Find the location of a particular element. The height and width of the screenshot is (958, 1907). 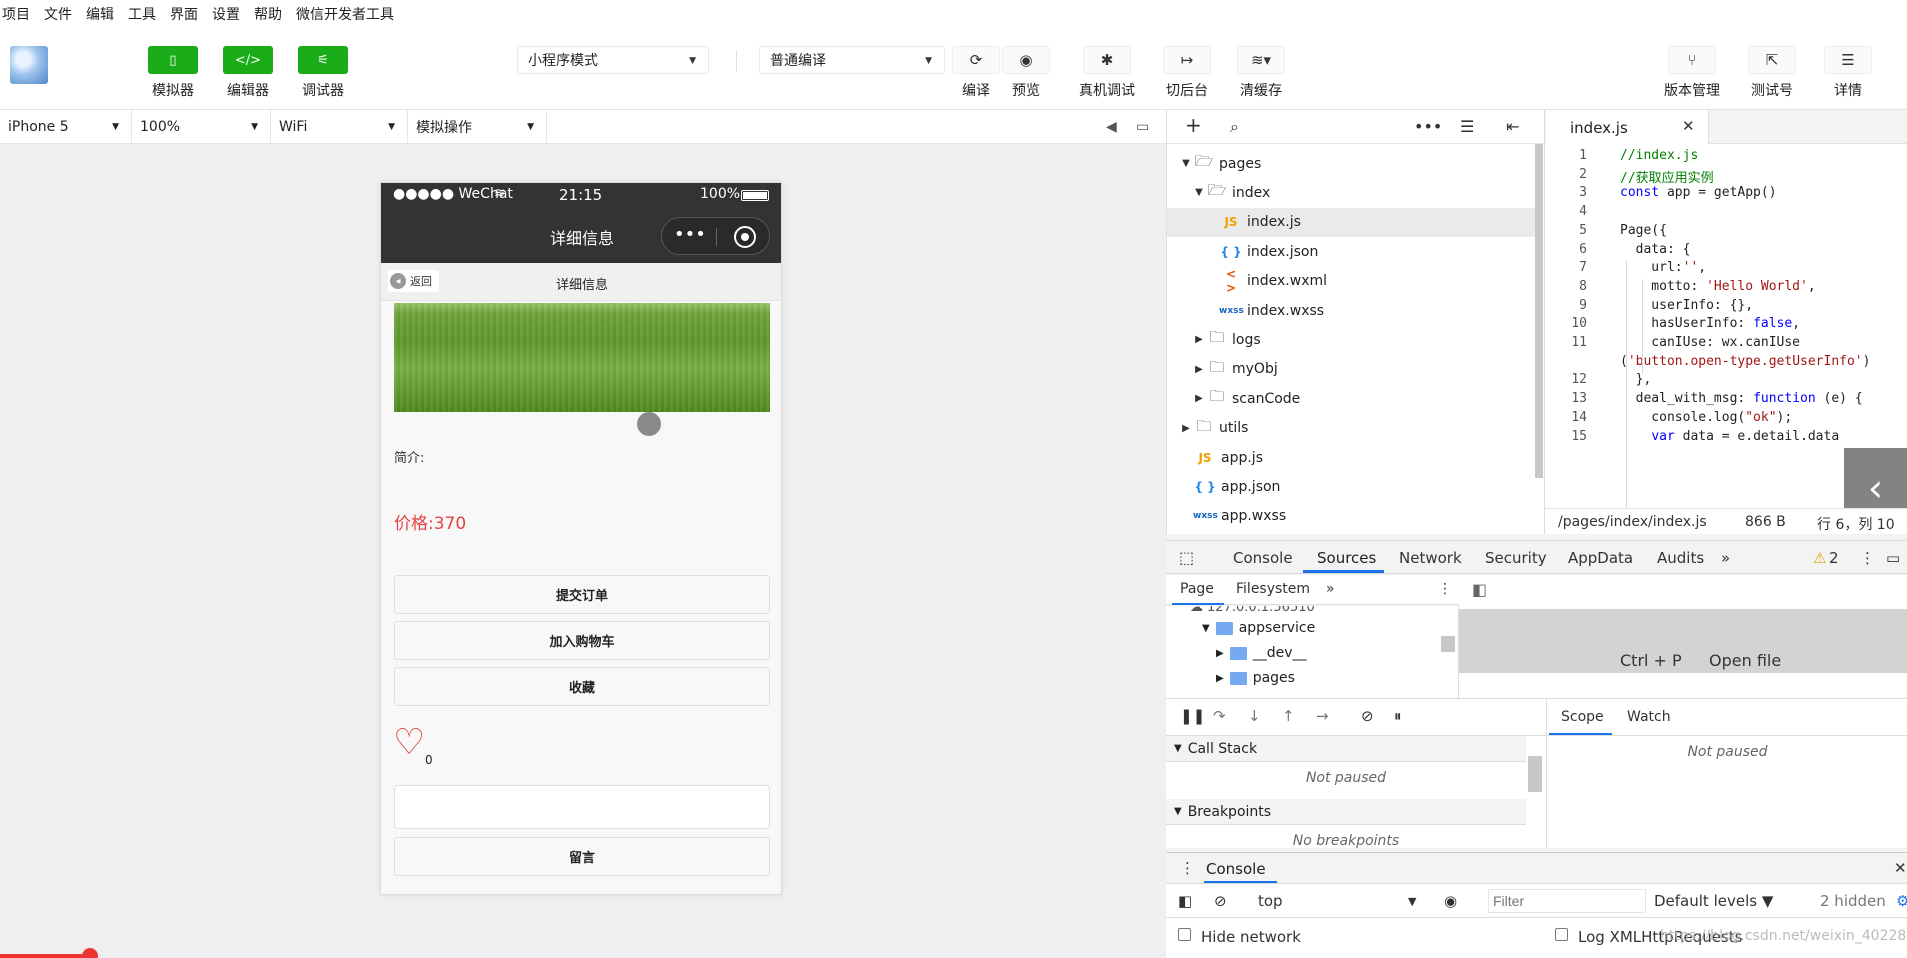

sidebar-toggle-icon: ◧ is located at coordinates (1479, 589).